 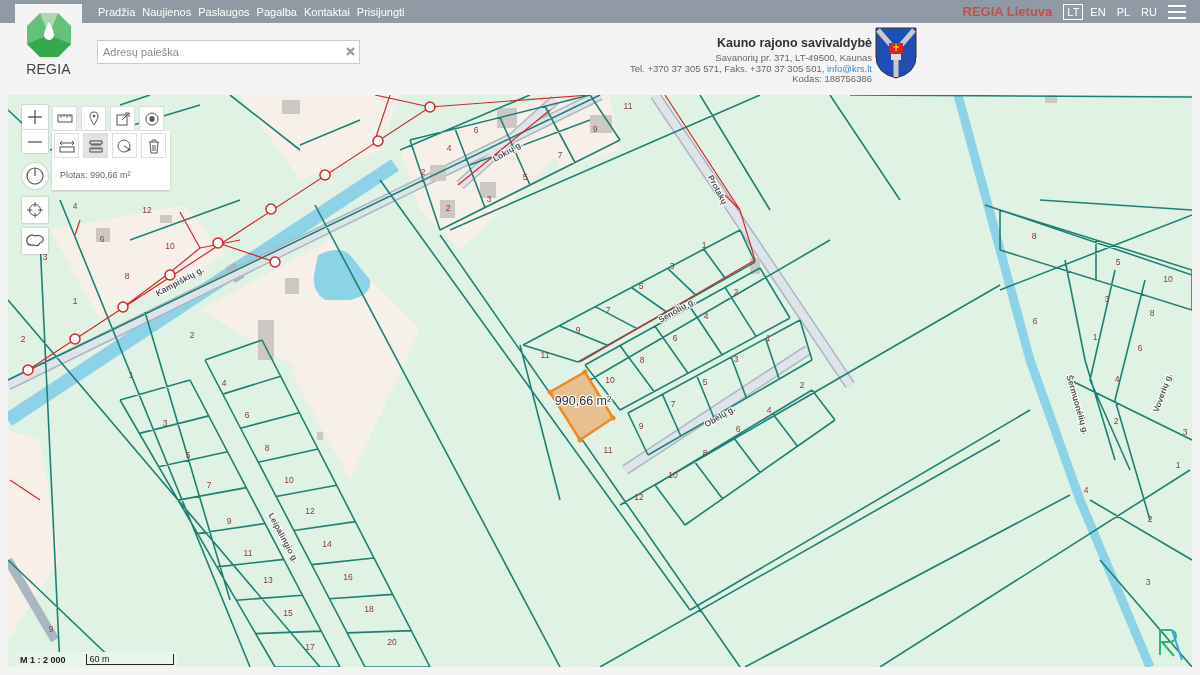 I want to click on circle-arrow-icon, so click(x=124, y=145).